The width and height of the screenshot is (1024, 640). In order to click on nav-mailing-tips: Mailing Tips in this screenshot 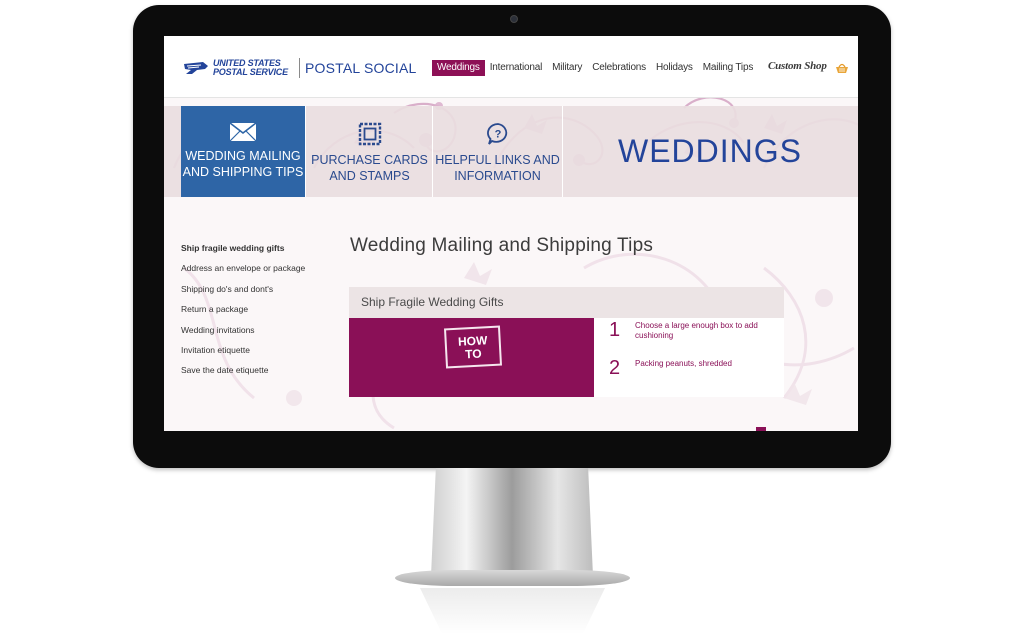, I will do `click(728, 68)`.